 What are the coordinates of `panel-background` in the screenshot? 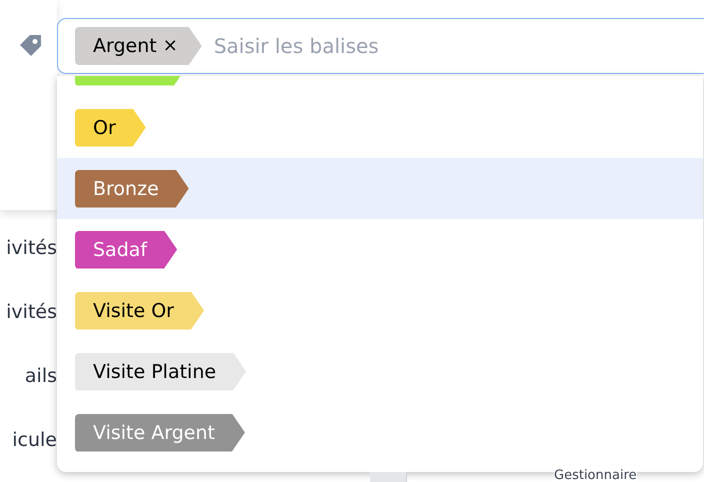 It's located at (388, 477).